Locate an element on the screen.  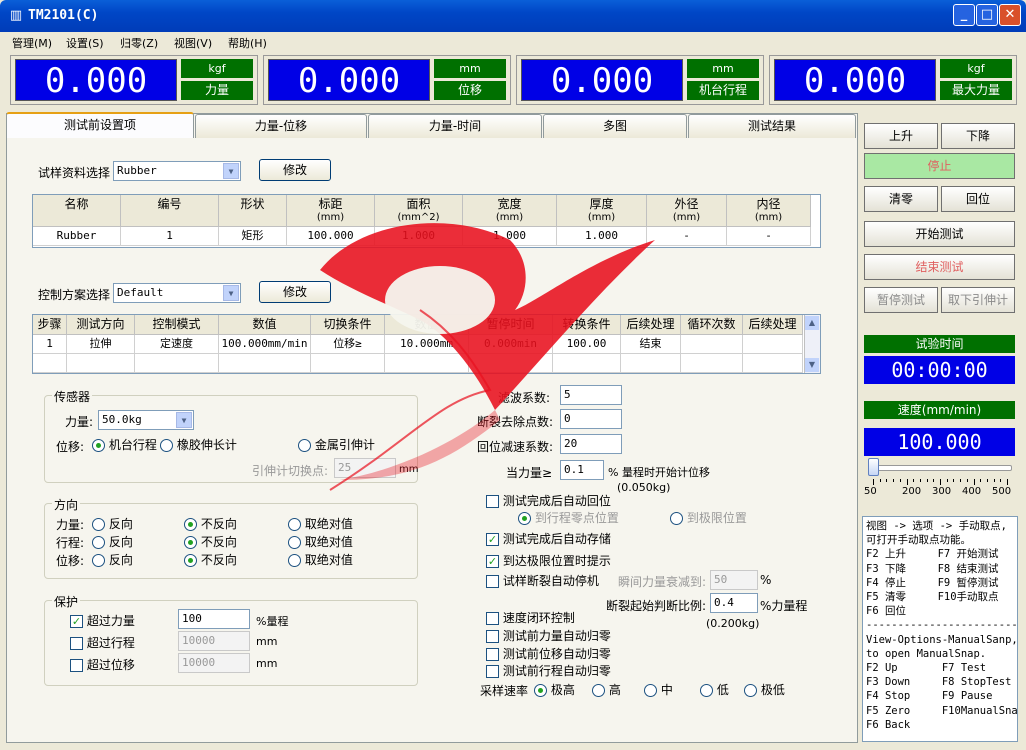
minimize-button: _ is located at coordinates (964, 15).